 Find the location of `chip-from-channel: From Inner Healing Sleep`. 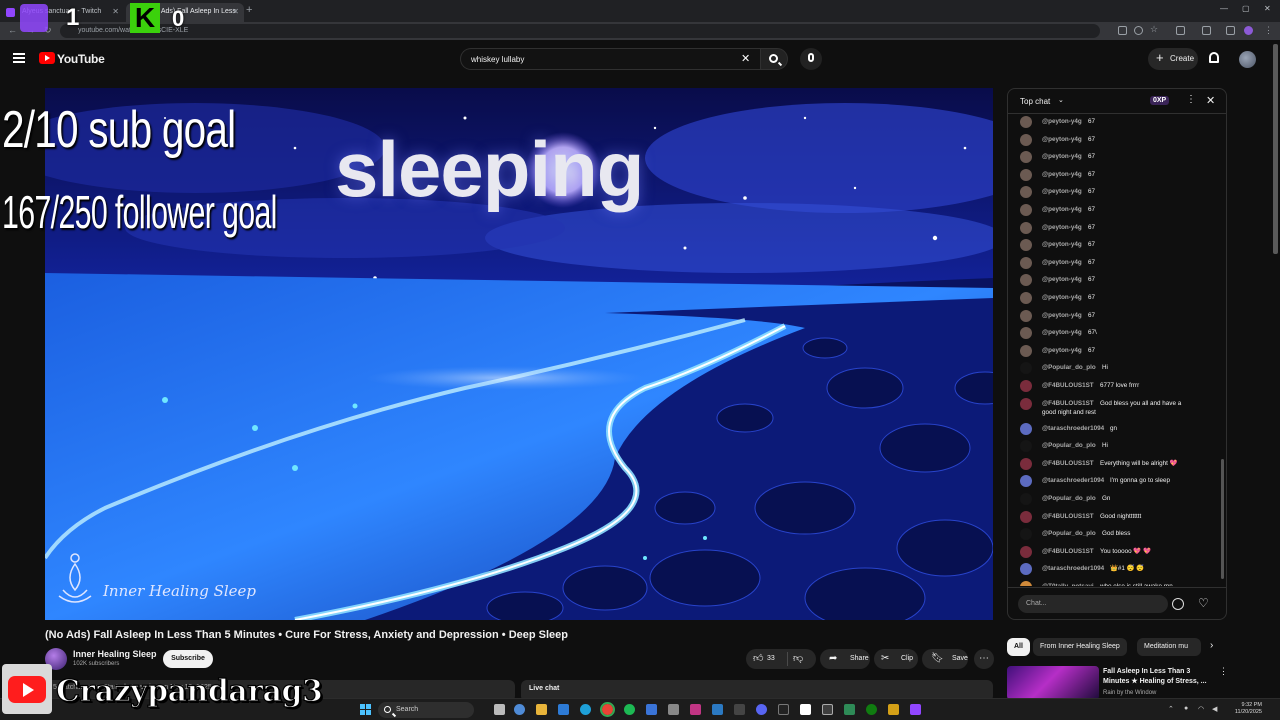

chip-from-channel: From Inner Healing Sleep is located at coordinates (1080, 647).